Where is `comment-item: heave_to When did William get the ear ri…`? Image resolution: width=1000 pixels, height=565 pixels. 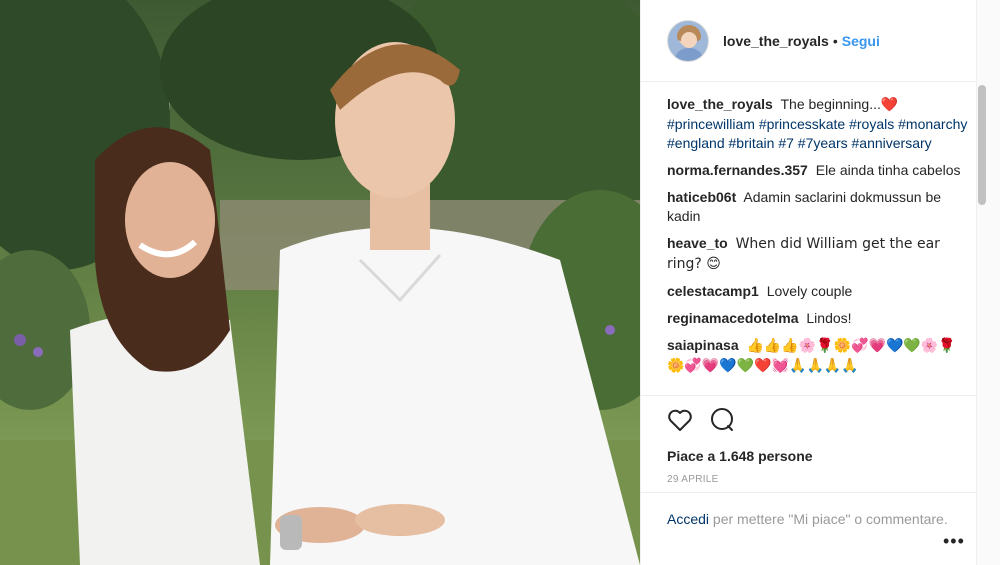 comment-item: heave_to When did William get the ear ri… is located at coordinates (819, 254).